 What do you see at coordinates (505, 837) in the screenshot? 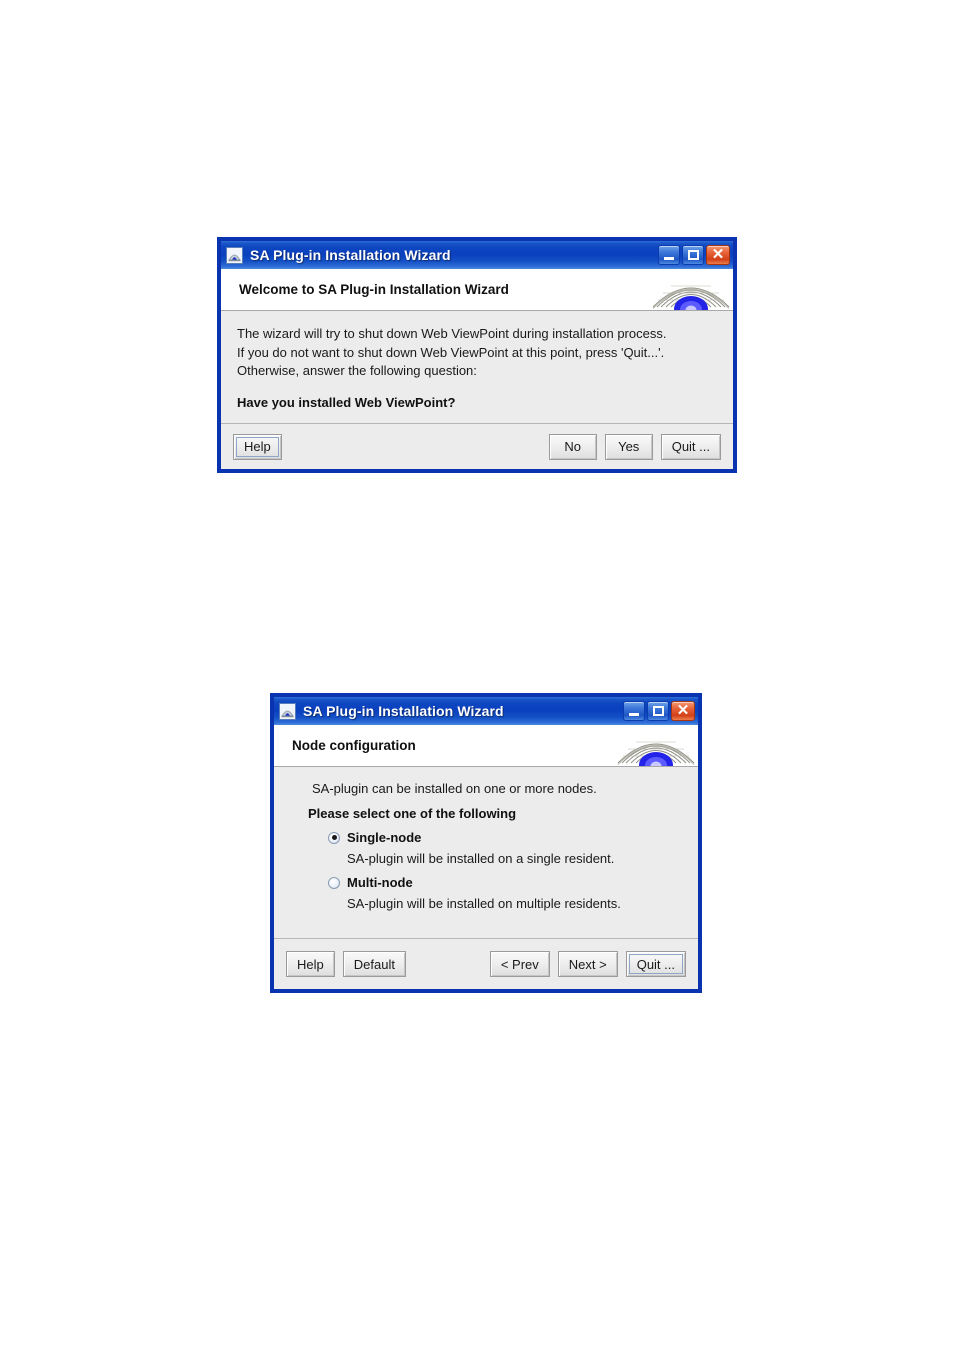
I see `radio-option-single-node: Single-node` at bounding box center [505, 837].